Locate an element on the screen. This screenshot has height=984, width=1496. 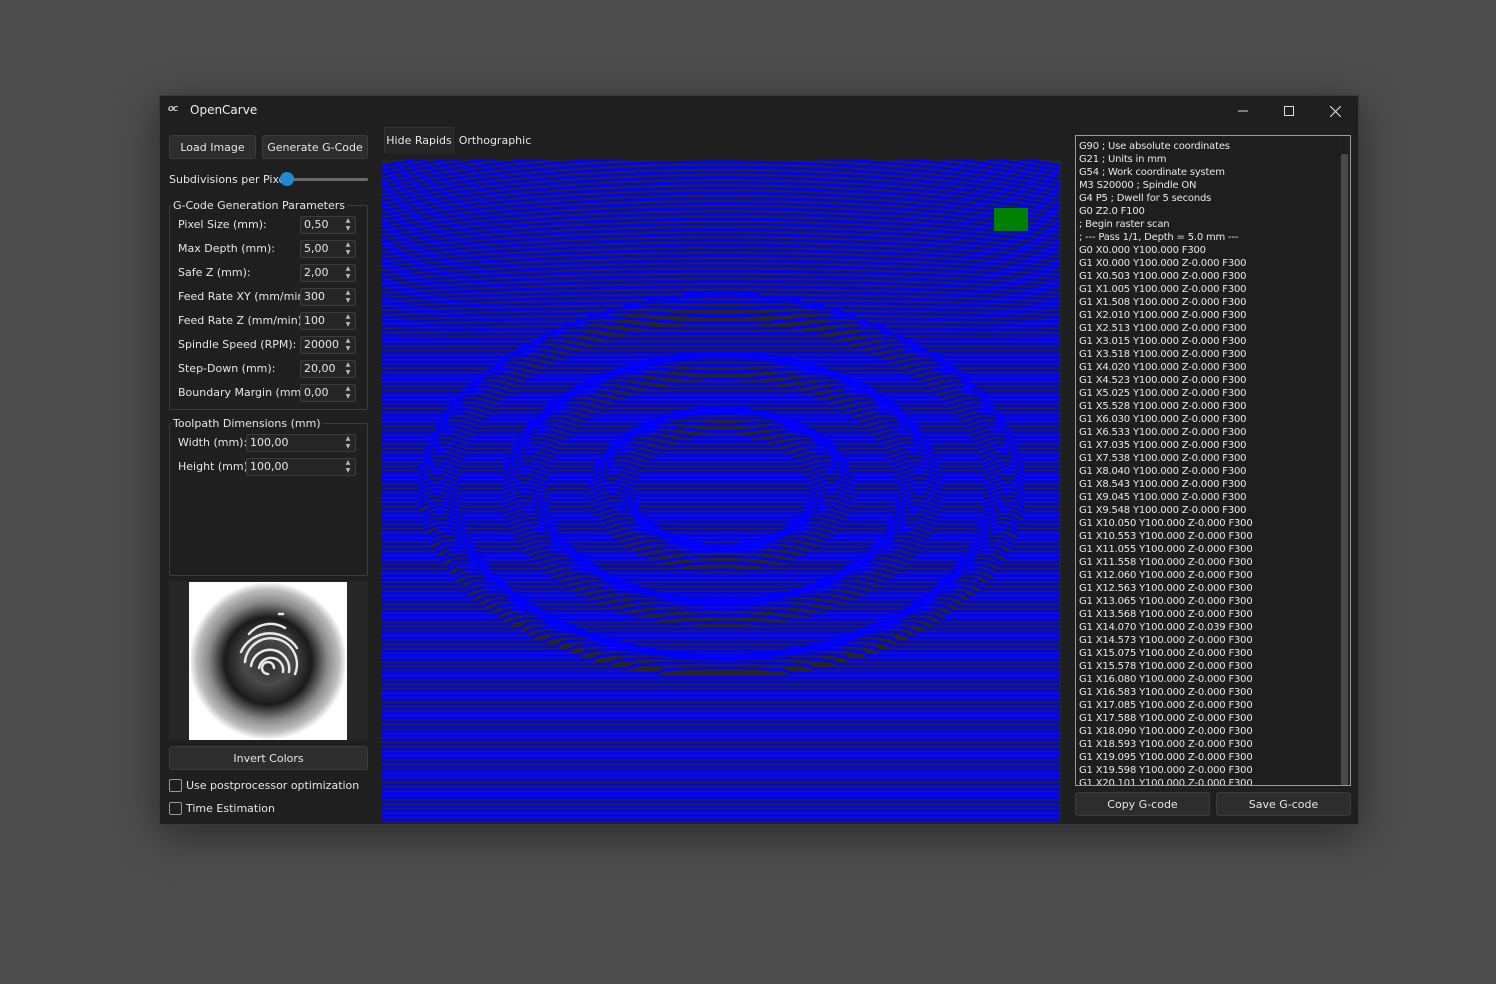
step-down-spinbox: 20,00 ▲ ▼ is located at coordinates (328, 369).